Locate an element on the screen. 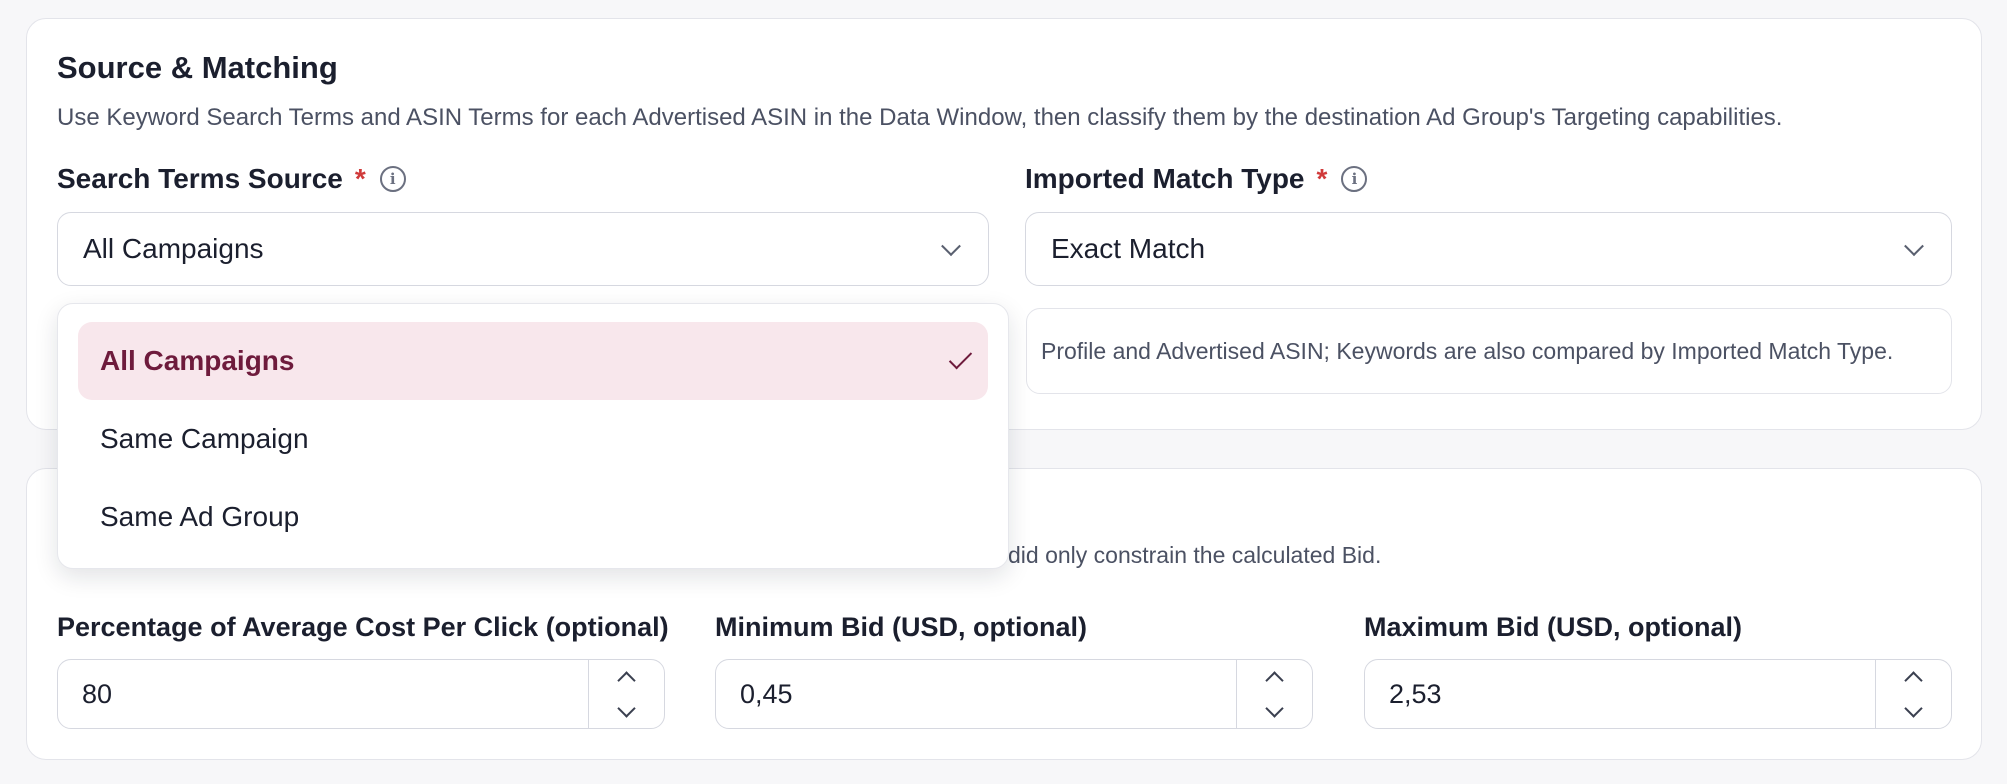 The width and height of the screenshot is (2007, 784). search-terms-source-label: Search Terms Source * i is located at coordinates (231, 179).